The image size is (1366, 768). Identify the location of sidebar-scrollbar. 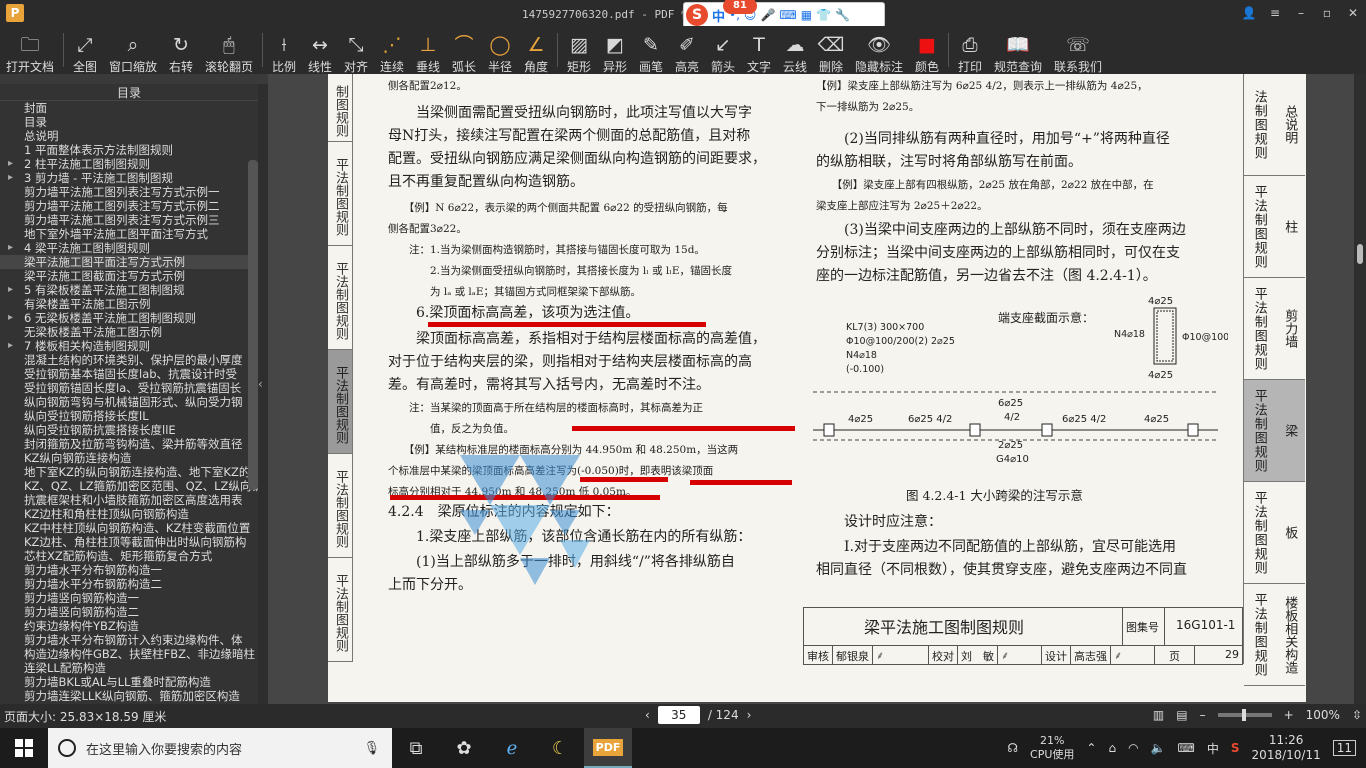
(253, 325).